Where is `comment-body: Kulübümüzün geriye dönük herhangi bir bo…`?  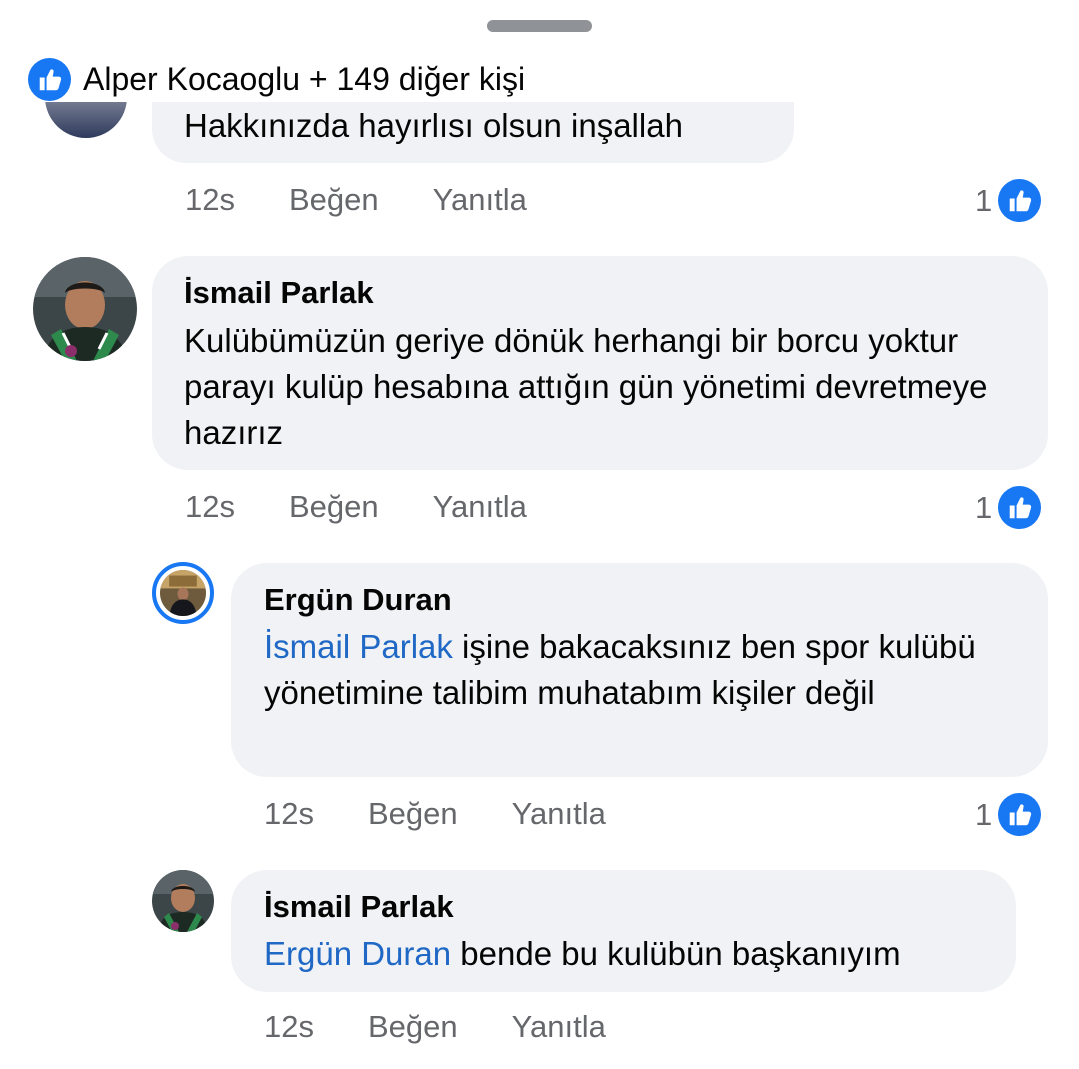
comment-body: Kulübümüzün geriye dönük herhangi bir bo… is located at coordinates (586, 386).